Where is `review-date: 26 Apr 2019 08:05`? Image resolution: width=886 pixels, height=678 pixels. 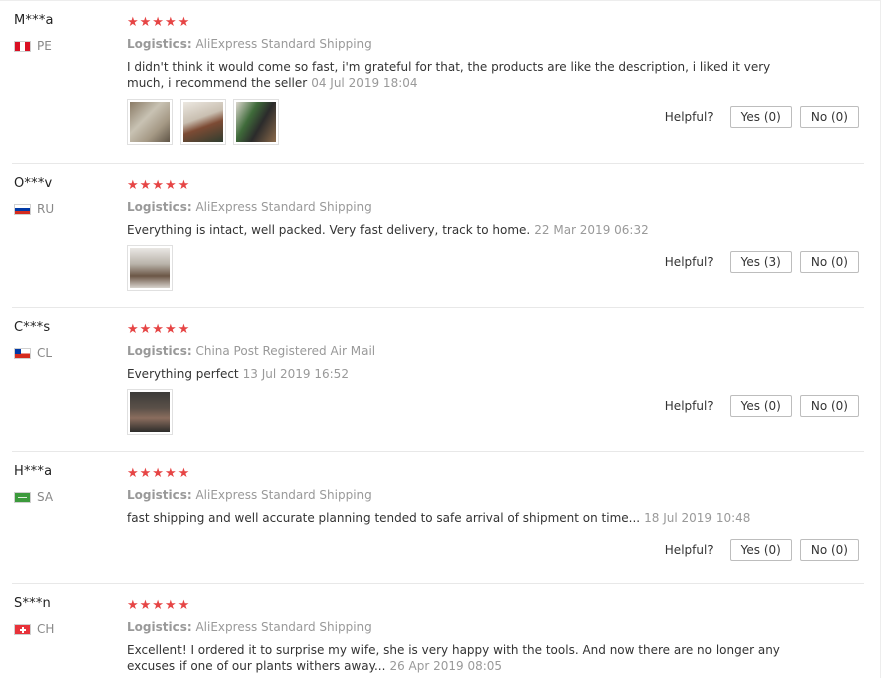 review-date: 26 Apr 2019 08:05 is located at coordinates (446, 666).